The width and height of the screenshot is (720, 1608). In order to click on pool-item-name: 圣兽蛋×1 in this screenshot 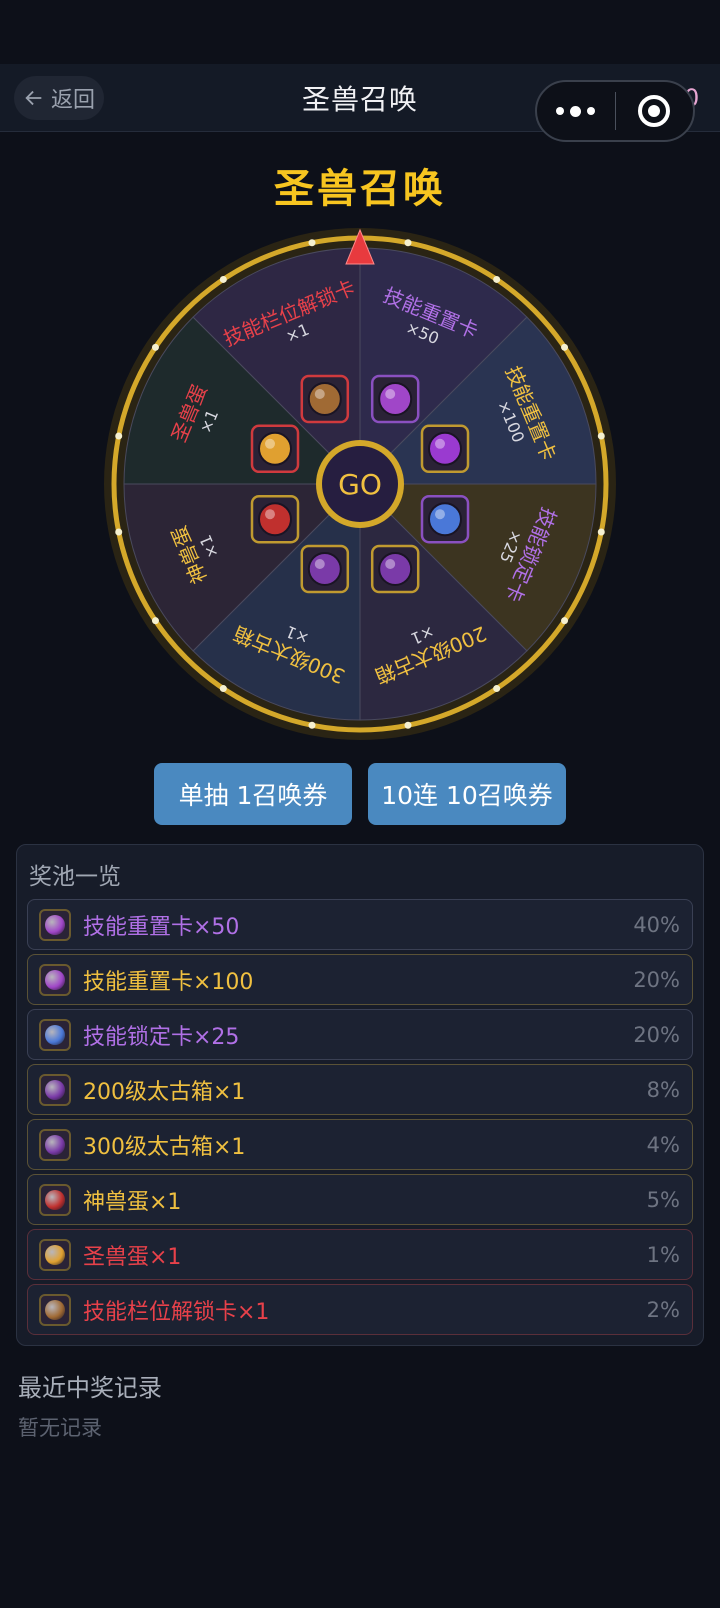, I will do `click(132, 1257)`.